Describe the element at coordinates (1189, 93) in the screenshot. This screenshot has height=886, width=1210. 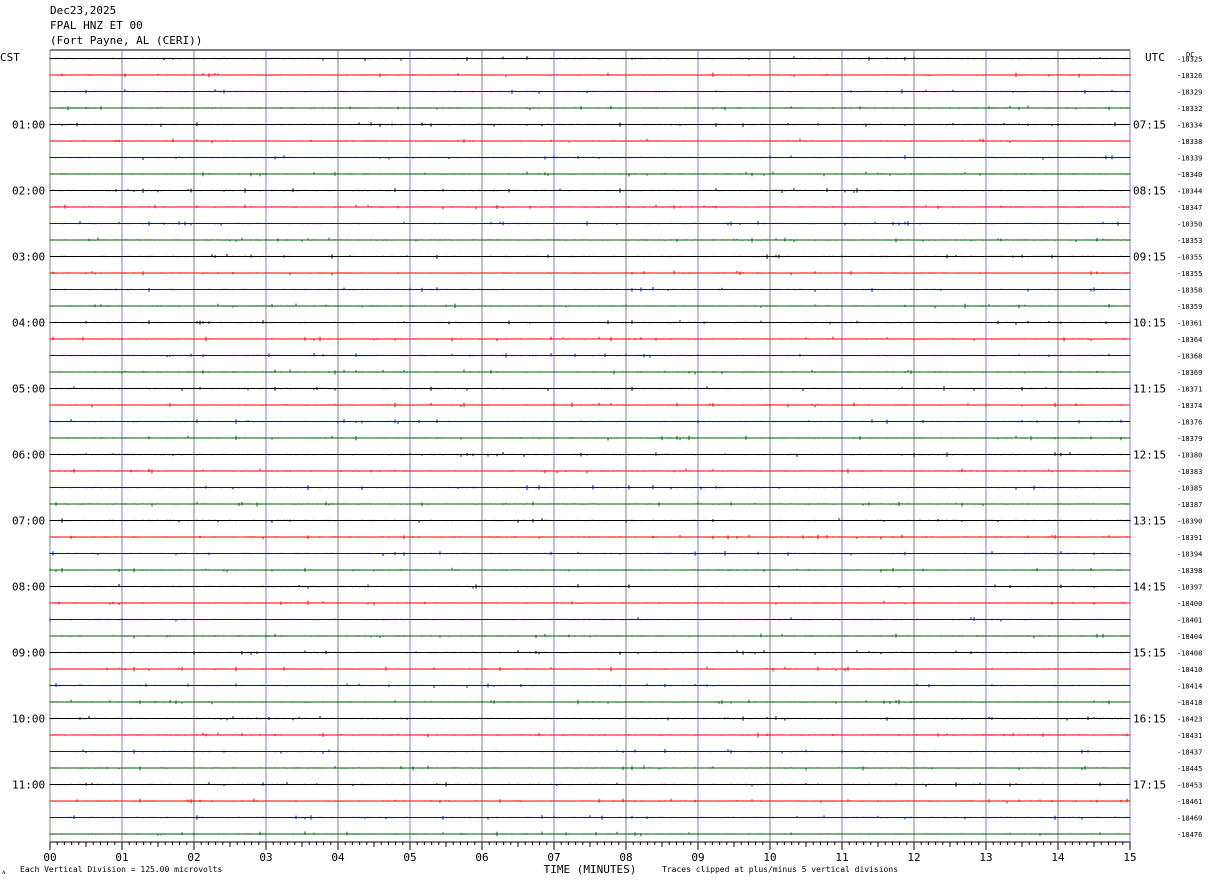
I see `dc-offset-label: -18329` at that location.